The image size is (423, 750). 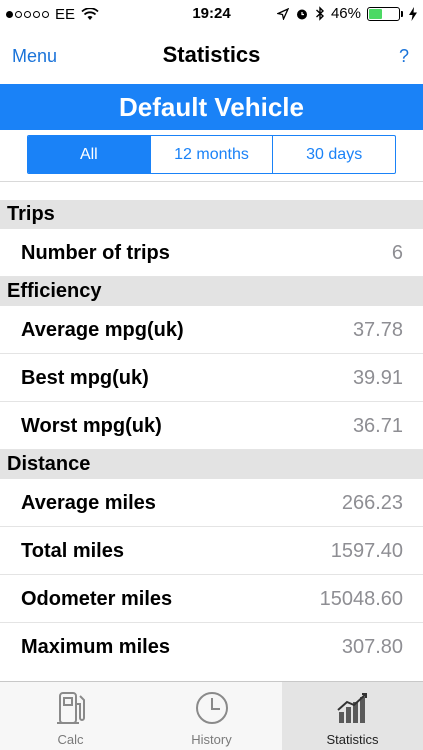 What do you see at coordinates (211, 291) in the screenshot?
I see `section-header-efficiency: Efficiency` at bounding box center [211, 291].